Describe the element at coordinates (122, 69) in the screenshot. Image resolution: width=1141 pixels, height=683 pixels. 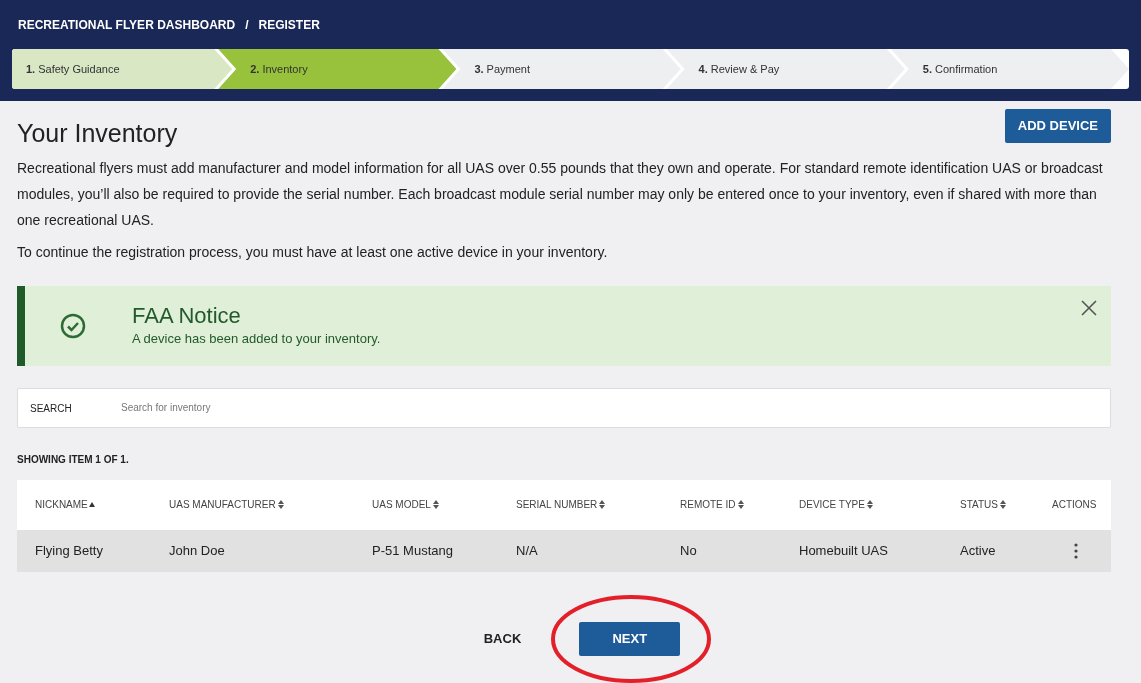
I see `progress-step: 1. Safety Guidance` at that location.